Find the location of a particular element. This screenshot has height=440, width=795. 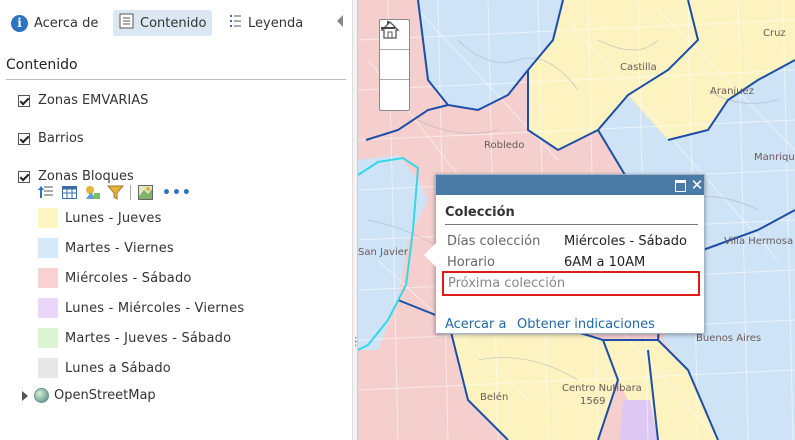

popup-divider is located at coordinates (571, 224).